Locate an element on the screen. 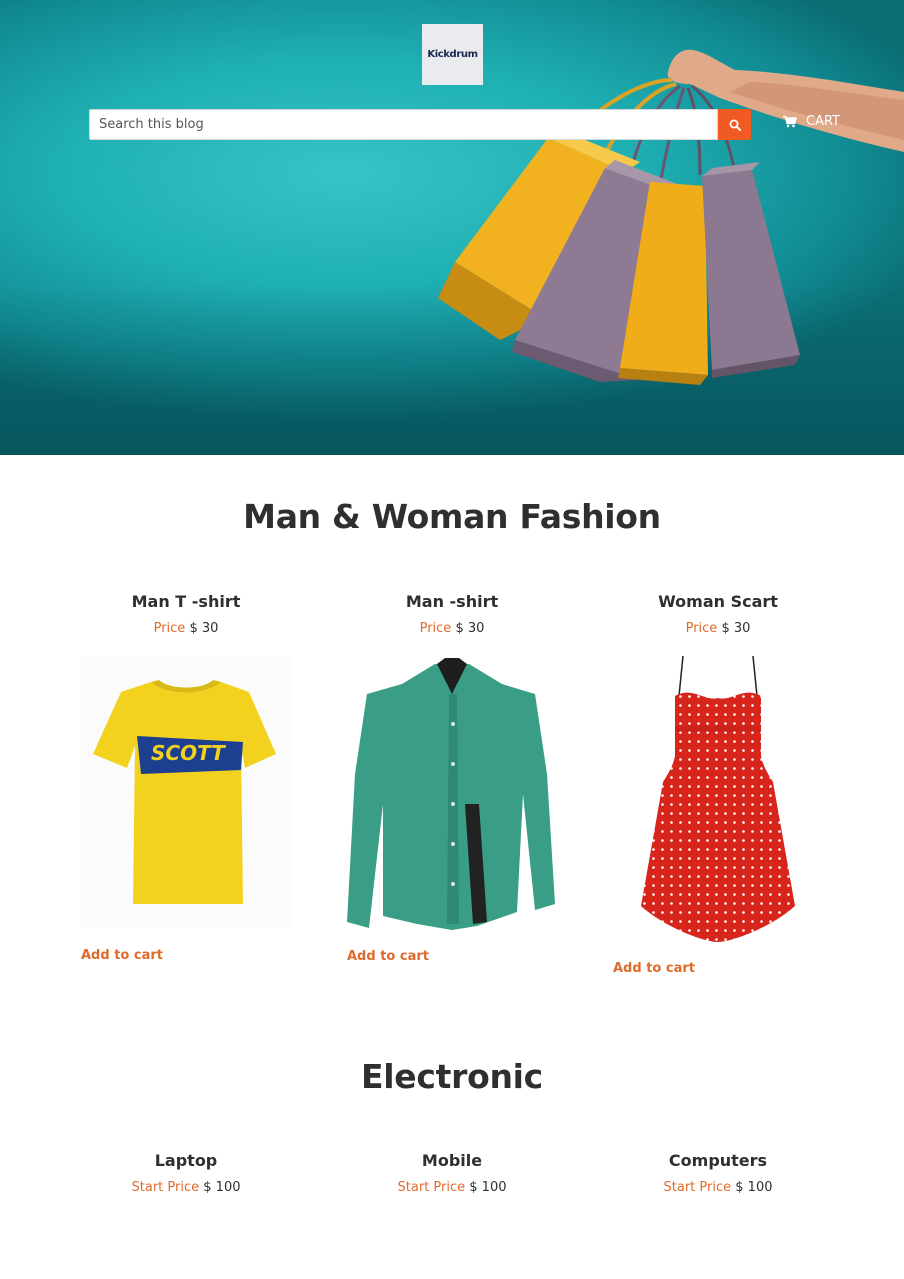 The image size is (904, 1279). logo-text: Kickdrum is located at coordinates (452, 54).